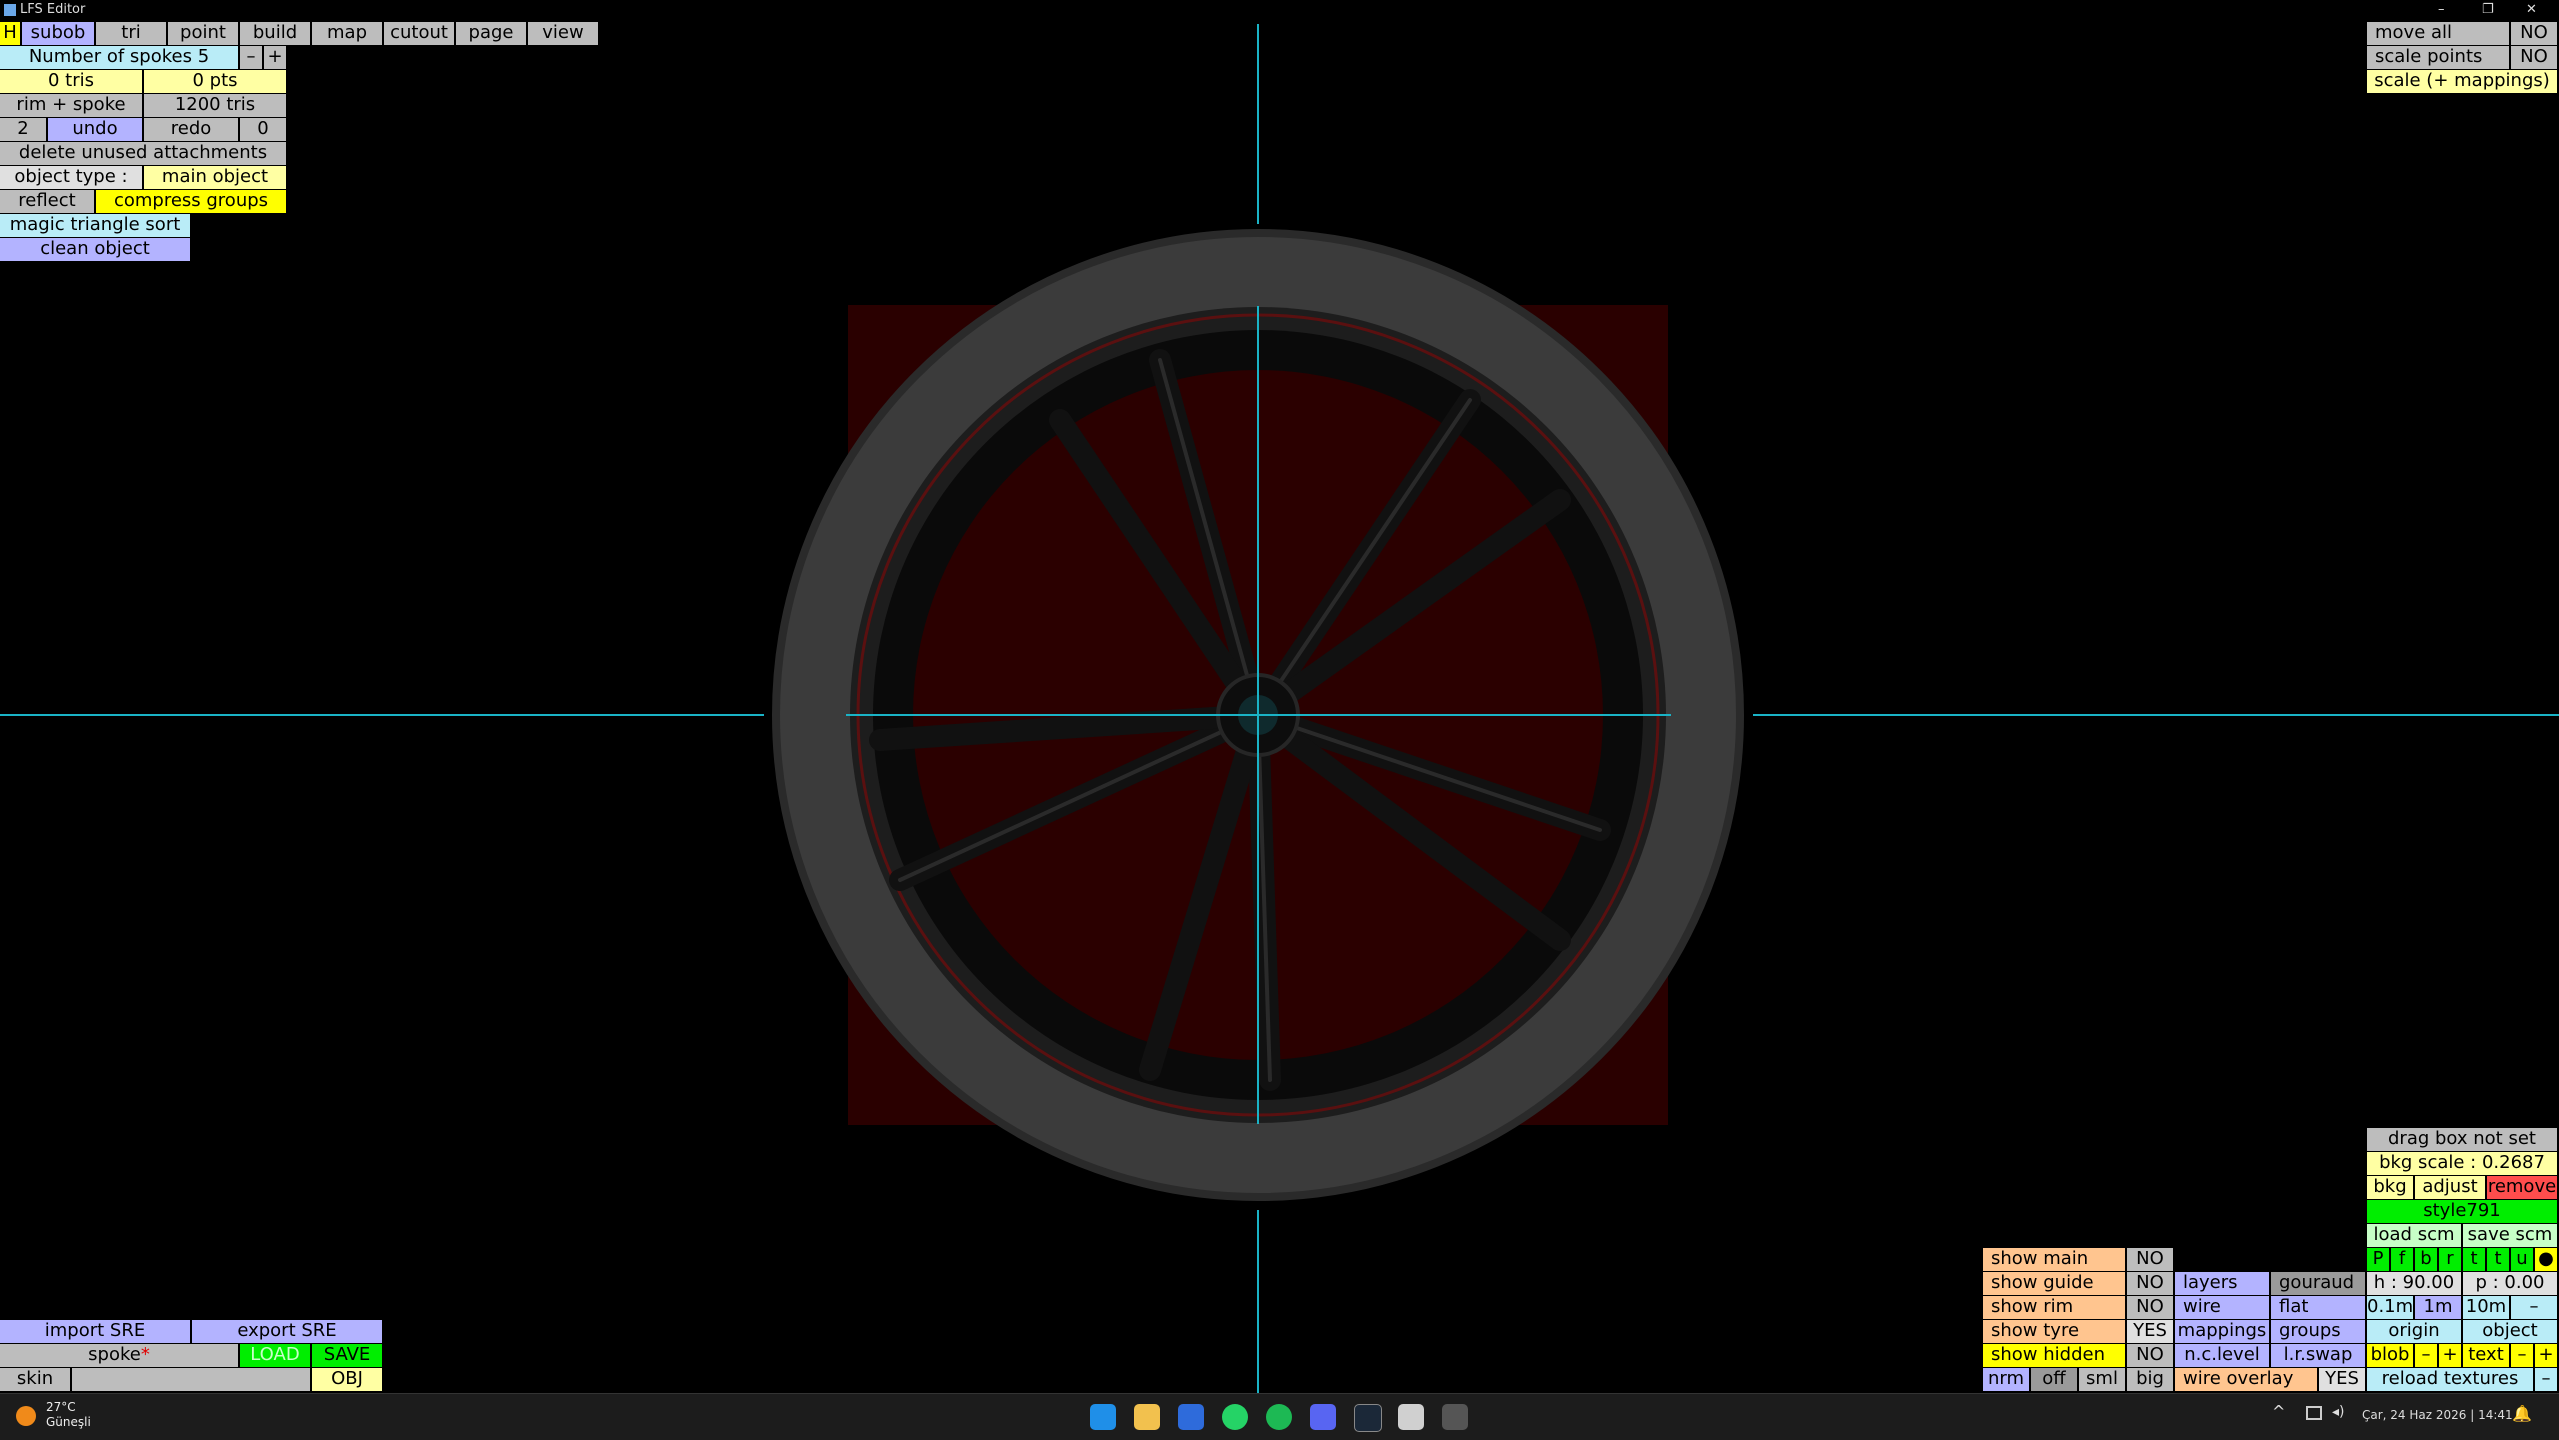  What do you see at coordinates (2103, 1379) in the screenshot?
I see `sml-button: sml` at bounding box center [2103, 1379].